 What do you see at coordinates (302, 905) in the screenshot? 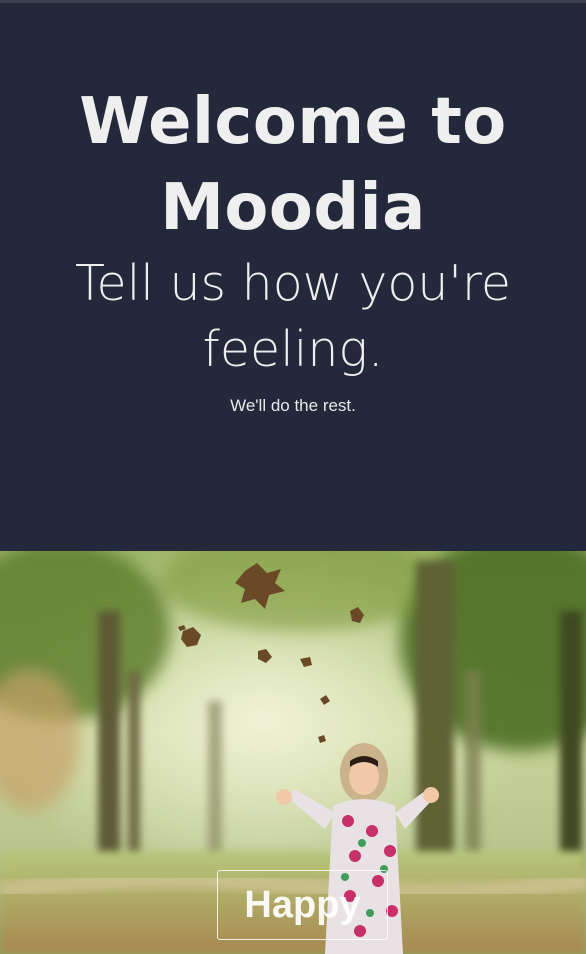
I see `happy-mood-button: Happy` at bounding box center [302, 905].